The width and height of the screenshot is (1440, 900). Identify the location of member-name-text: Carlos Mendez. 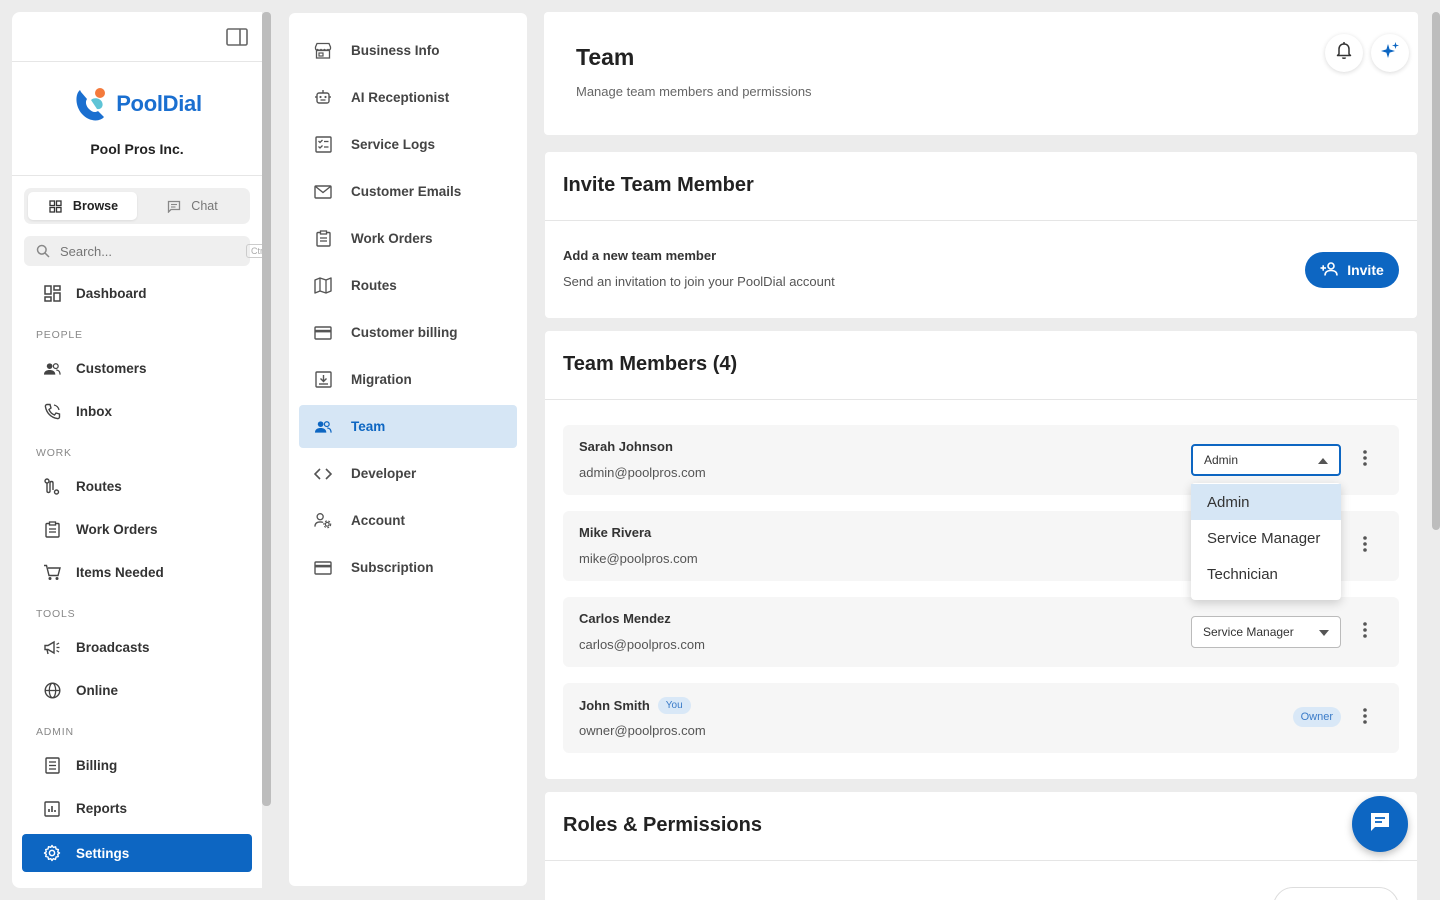
(625, 618).